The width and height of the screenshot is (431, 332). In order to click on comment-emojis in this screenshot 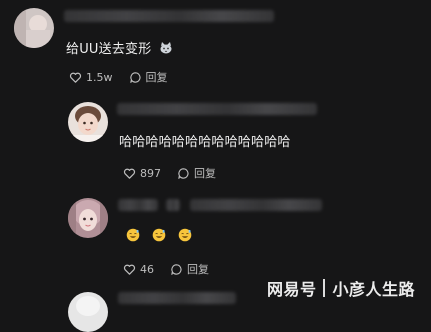, I will do `click(165, 234)`.